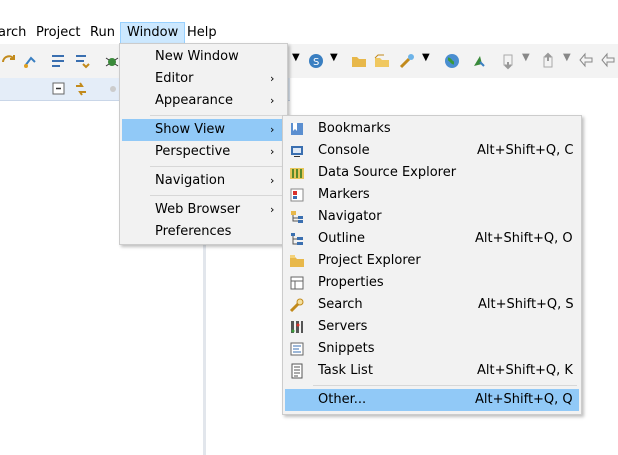  What do you see at coordinates (354, 128) in the screenshot?
I see `menu-item-label: Bookmarks` at bounding box center [354, 128].